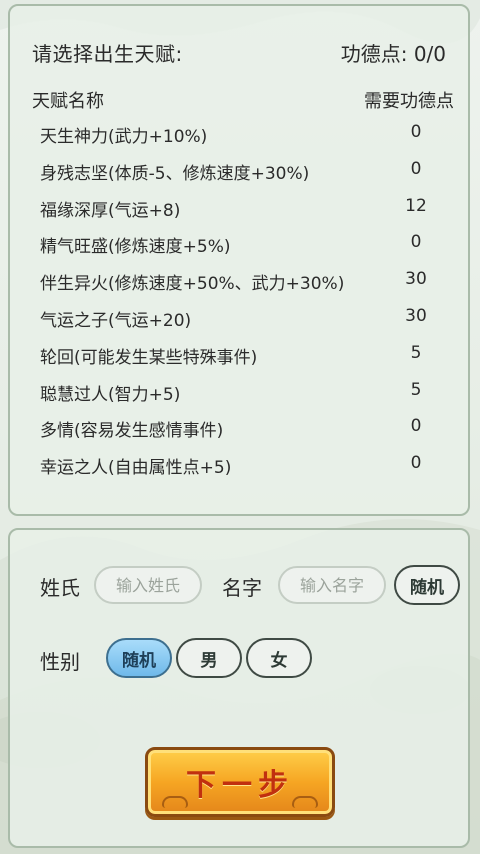 The image size is (480, 854). I want to click on merit-value: 0/0, so click(429, 54).